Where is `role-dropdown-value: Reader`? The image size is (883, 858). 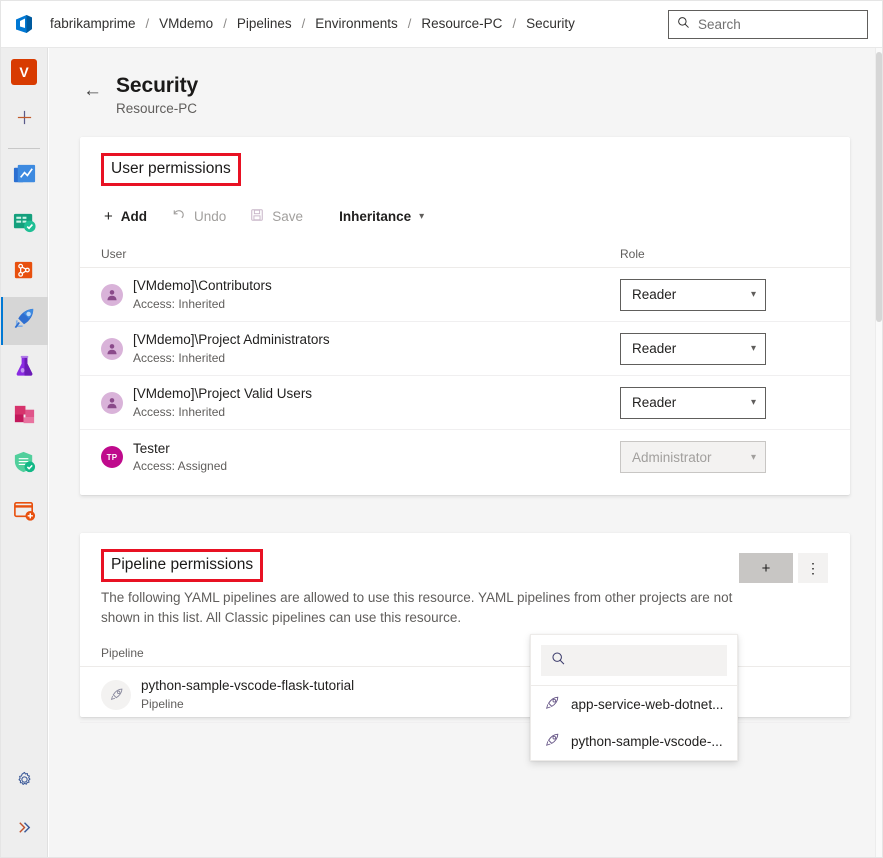
role-dropdown-value: Reader is located at coordinates (654, 294).